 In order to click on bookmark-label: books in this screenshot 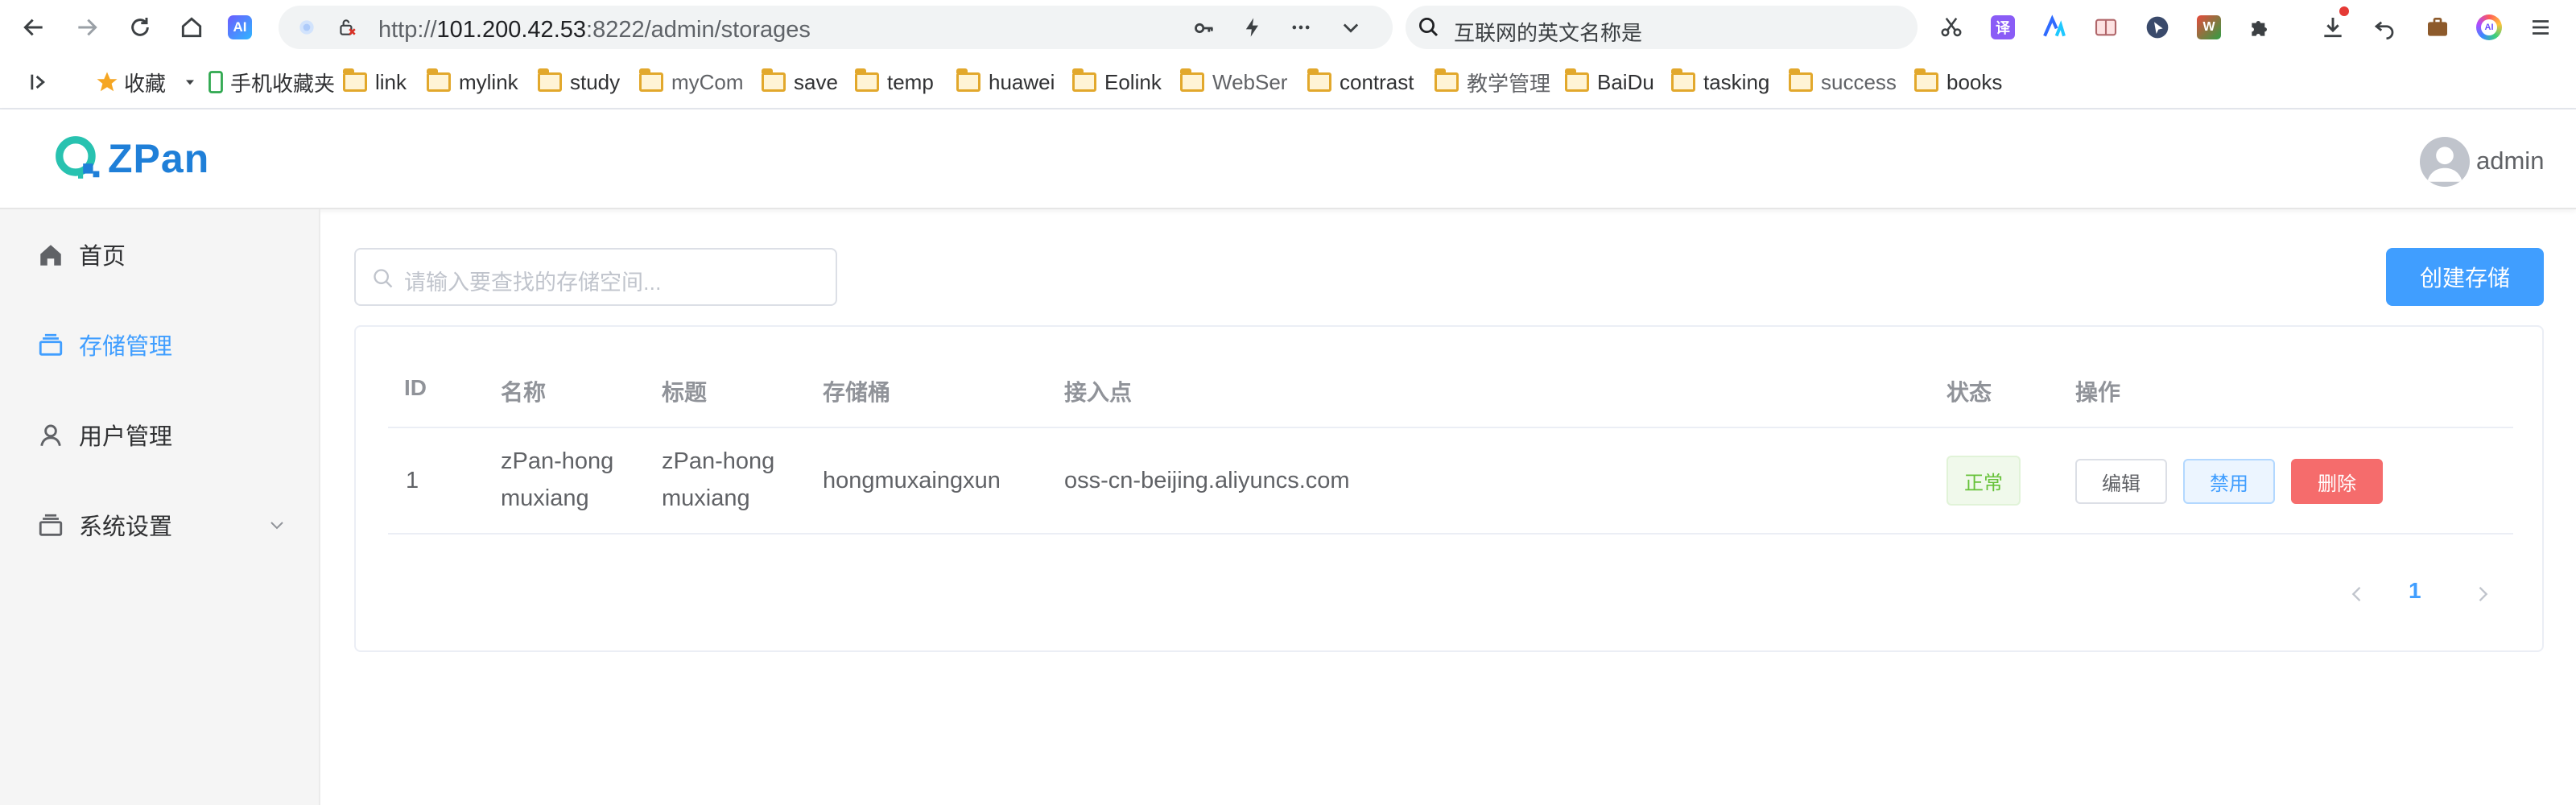, I will do `click(1974, 81)`.